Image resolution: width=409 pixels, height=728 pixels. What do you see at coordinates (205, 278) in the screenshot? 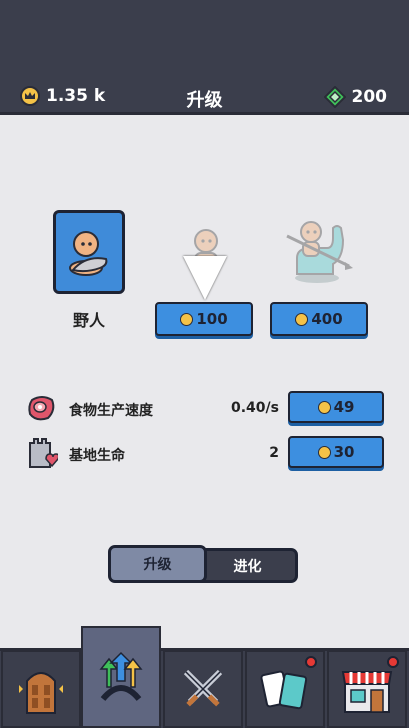
I see `tutorial-pointer-icon` at bounding box center [205, 278].